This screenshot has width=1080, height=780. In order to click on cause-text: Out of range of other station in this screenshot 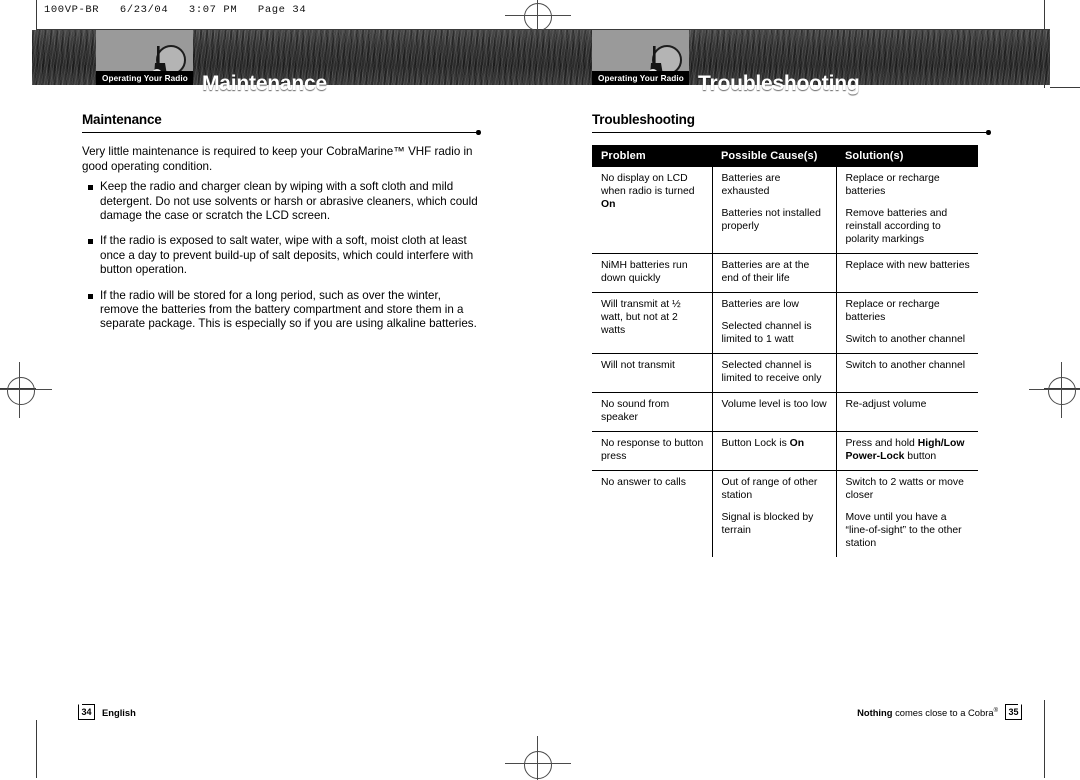, I will do `click(769, 489)`.